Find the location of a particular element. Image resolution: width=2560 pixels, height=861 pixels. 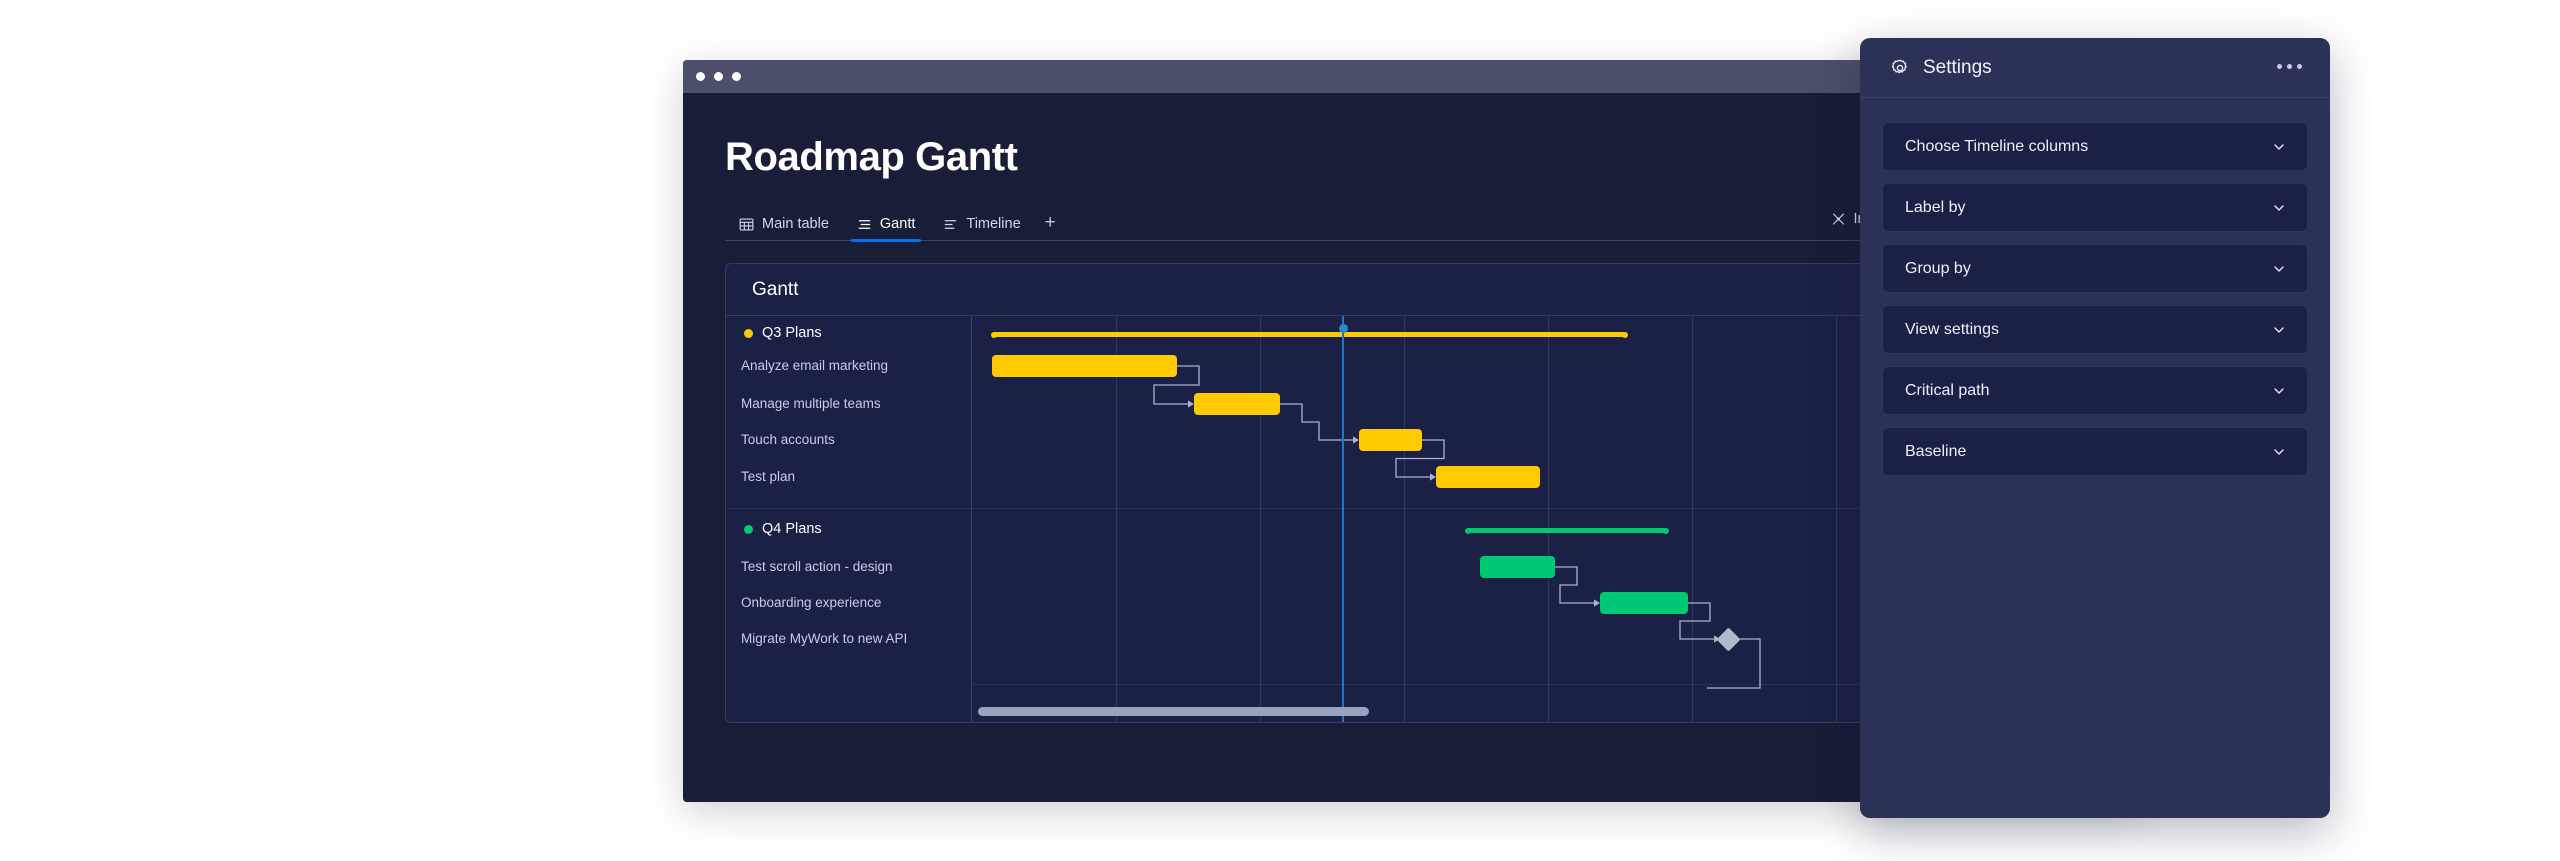

settings-title: Settings is located at coordinates (1957, 67).